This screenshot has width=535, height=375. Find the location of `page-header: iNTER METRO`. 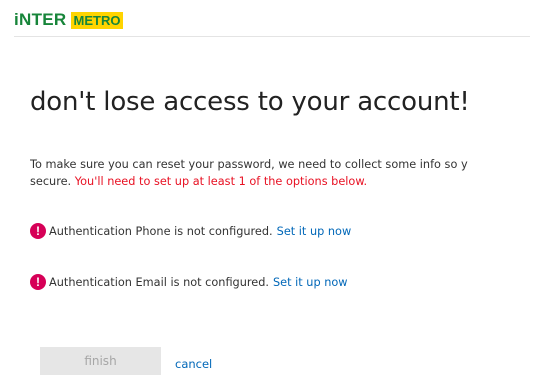

page-header: iNTER METRO is located at coordinates (272, 23).